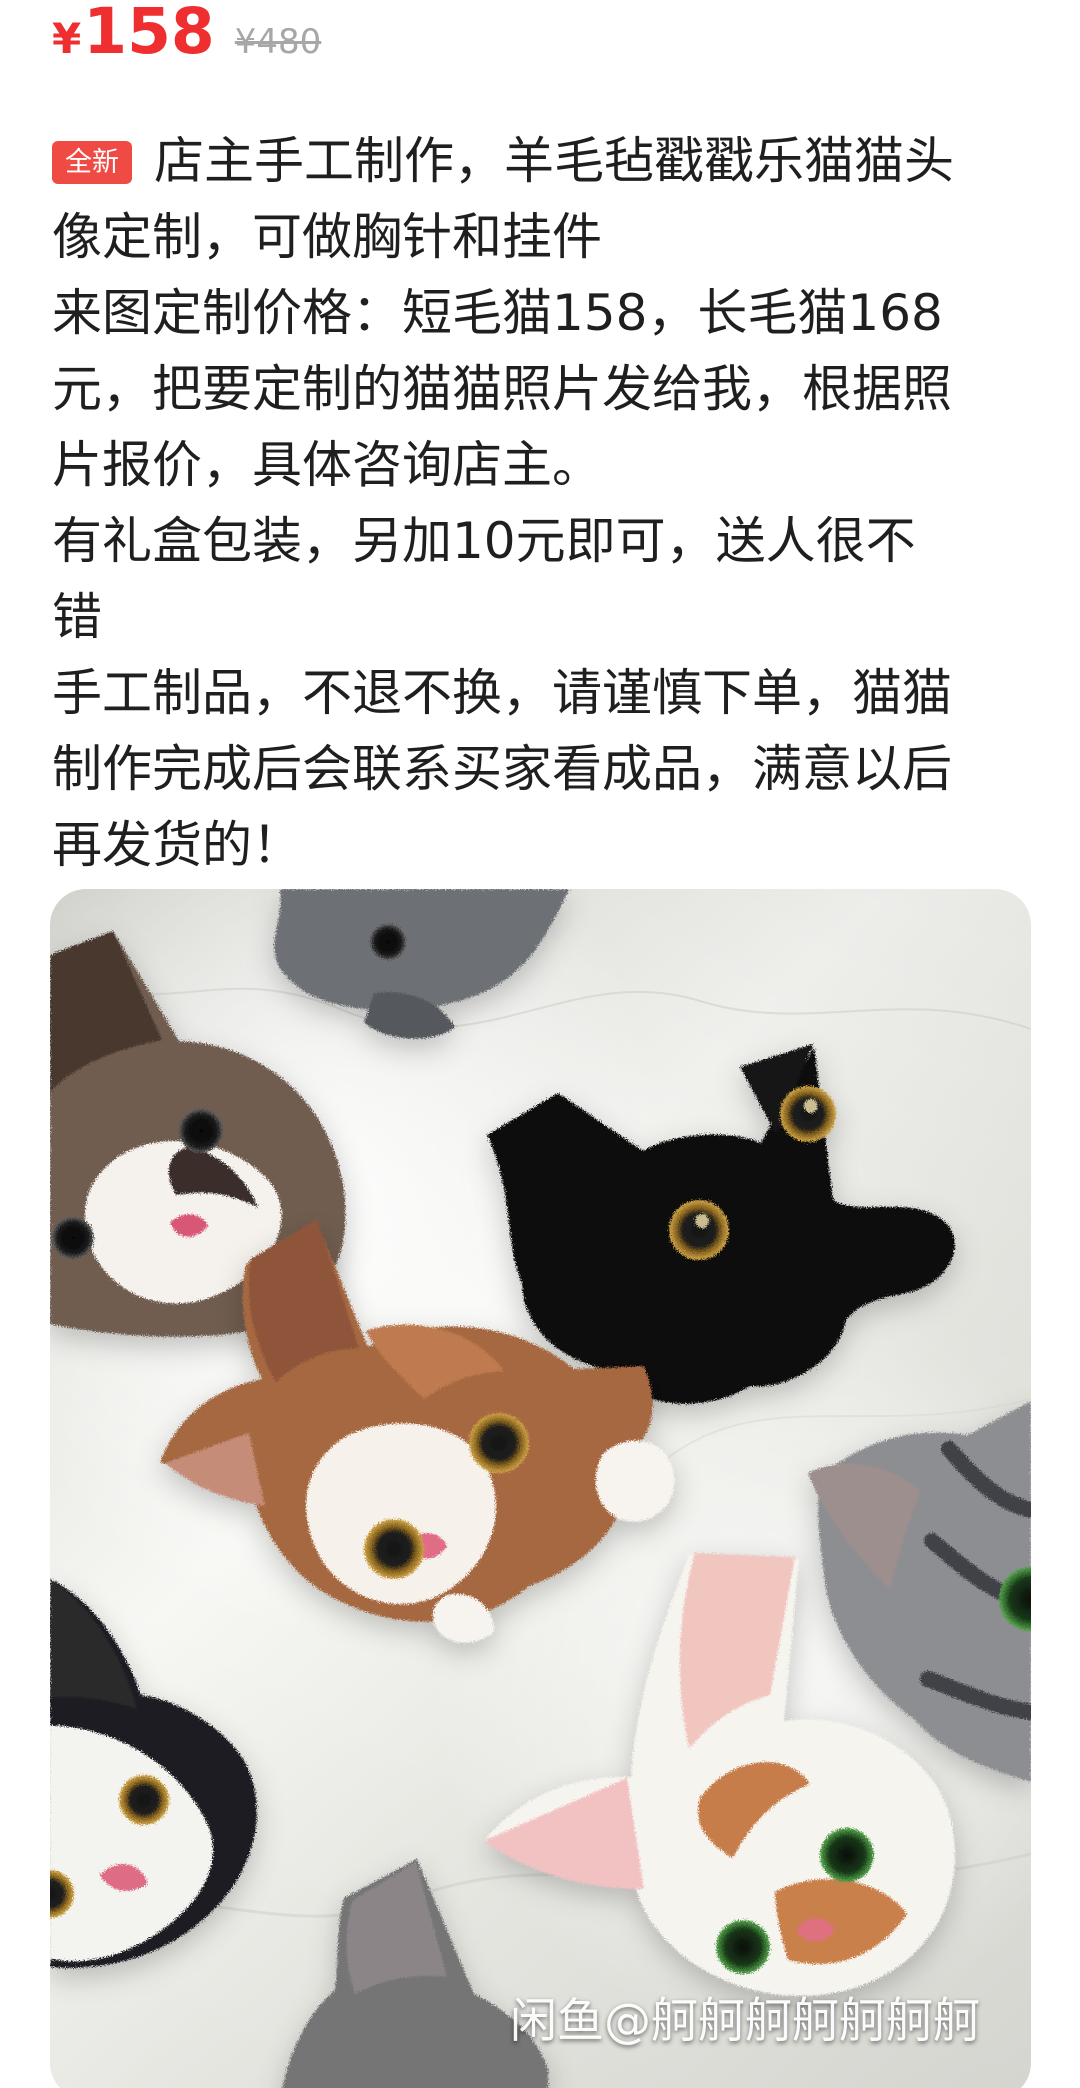 The width and height of the screenshot is (1080, 2088). Describe the element at coordinates (149, 34) in the screenshot. I see `current-price: 158` at that location.